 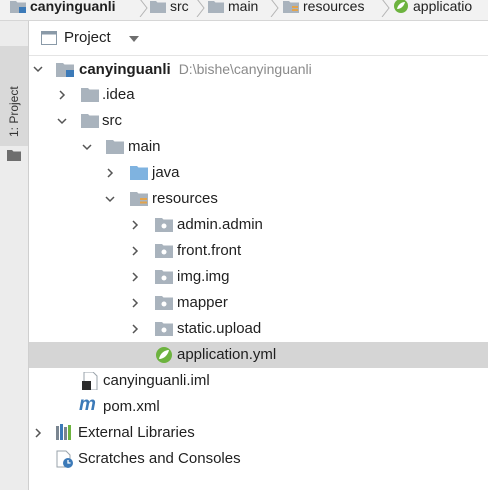 What do you see at coordinates (134, 39) in the screenshot?
I see `chevron-down-icon` at bounding box center [134, 39].